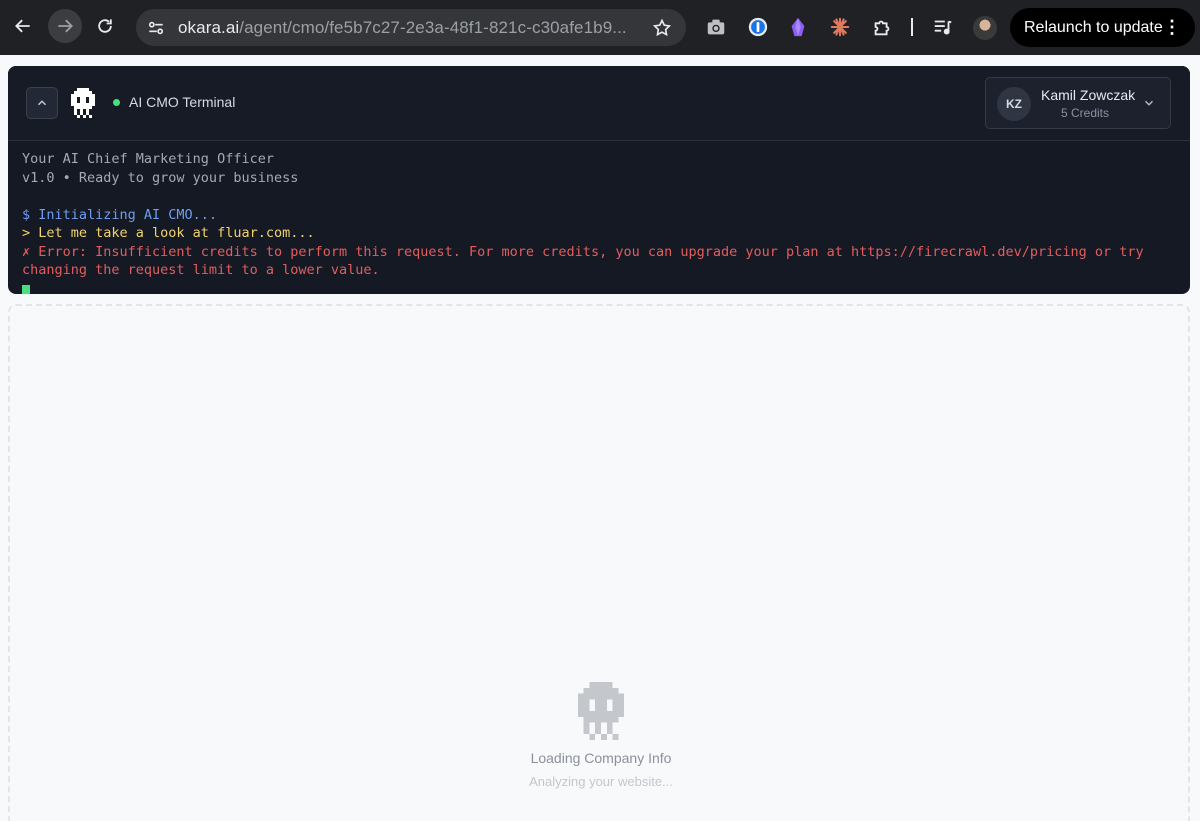  I want to click on user-menu: KZ Kamil Zowczak 5 Credits, so click(1078, 103).